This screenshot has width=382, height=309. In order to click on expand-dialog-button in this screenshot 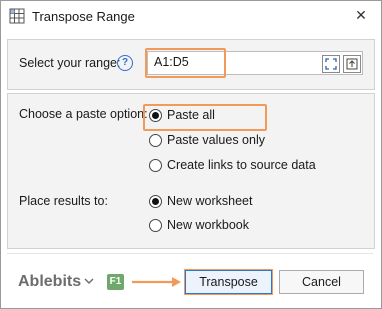, I will do `click(352, 64)`.